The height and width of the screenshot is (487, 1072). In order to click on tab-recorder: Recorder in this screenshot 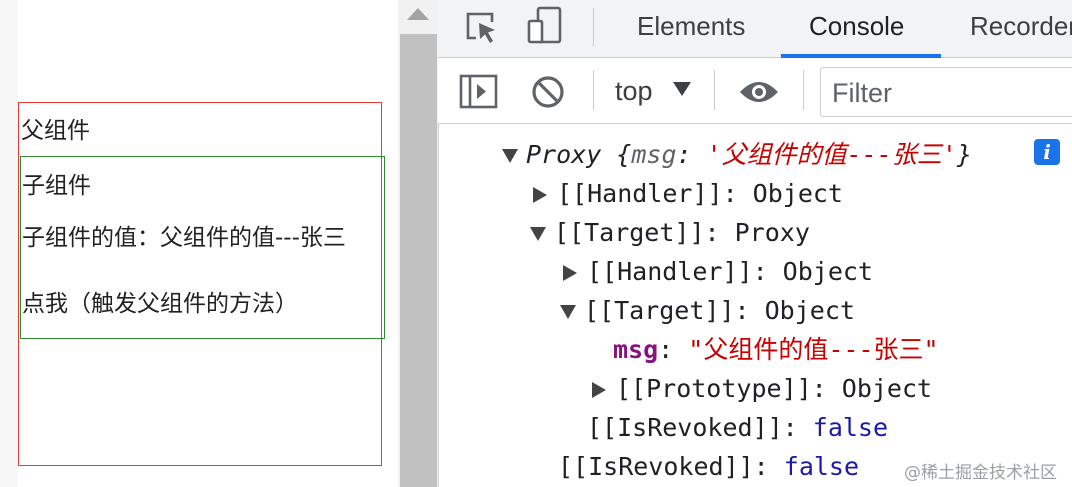, I will do `click(1021, 26)`.